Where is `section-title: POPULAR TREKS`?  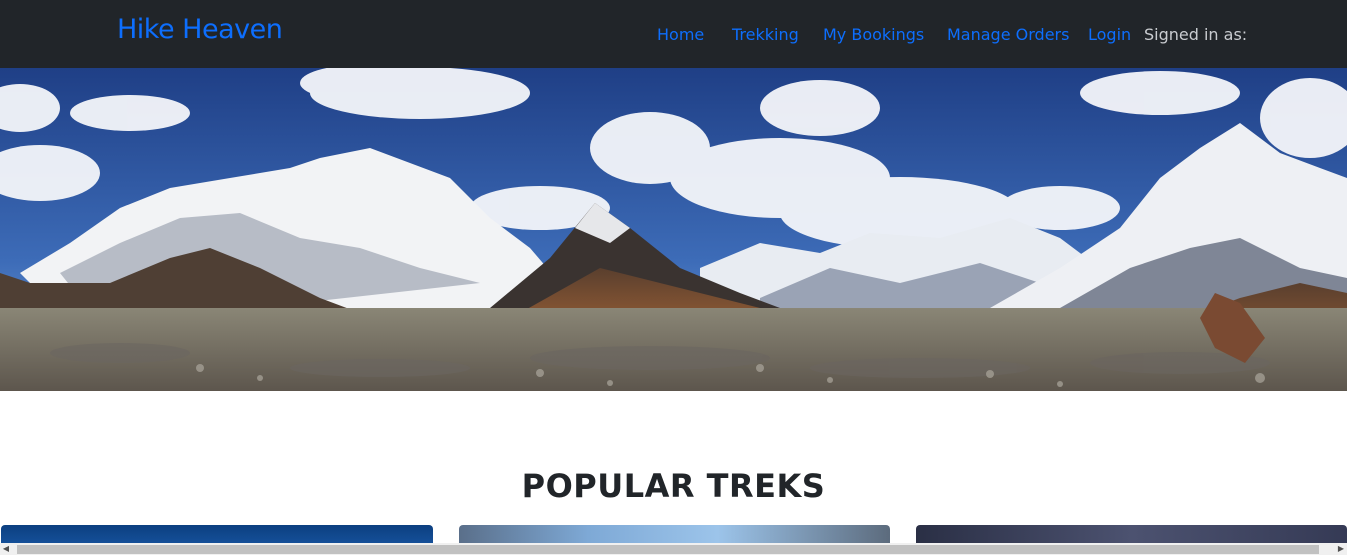
section-title: POPULAR TREKS is located at coordinates (673, 485).